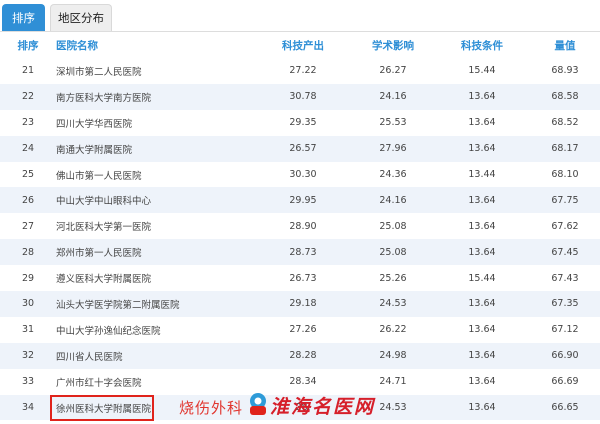 This screenshot has height=424, width=600. What do you see at coordinates (211, 408) in the screenshot?
I see `watermark-text: 烧伤外科` at bounding box center [211, 408].